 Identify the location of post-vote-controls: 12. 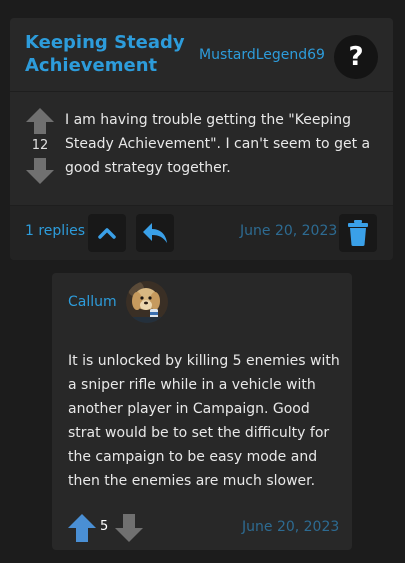
(40, 146).